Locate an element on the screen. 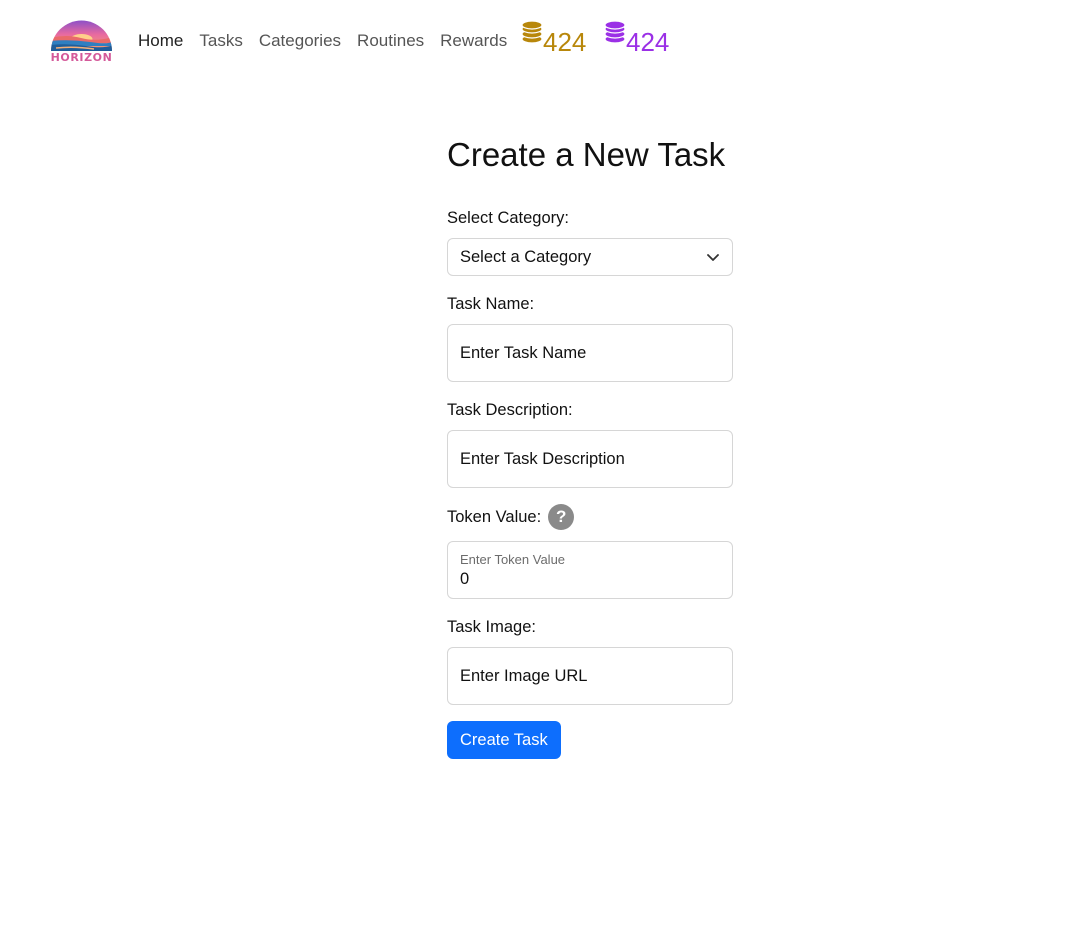  help-icon: ? is located at coordinates (561, 517).